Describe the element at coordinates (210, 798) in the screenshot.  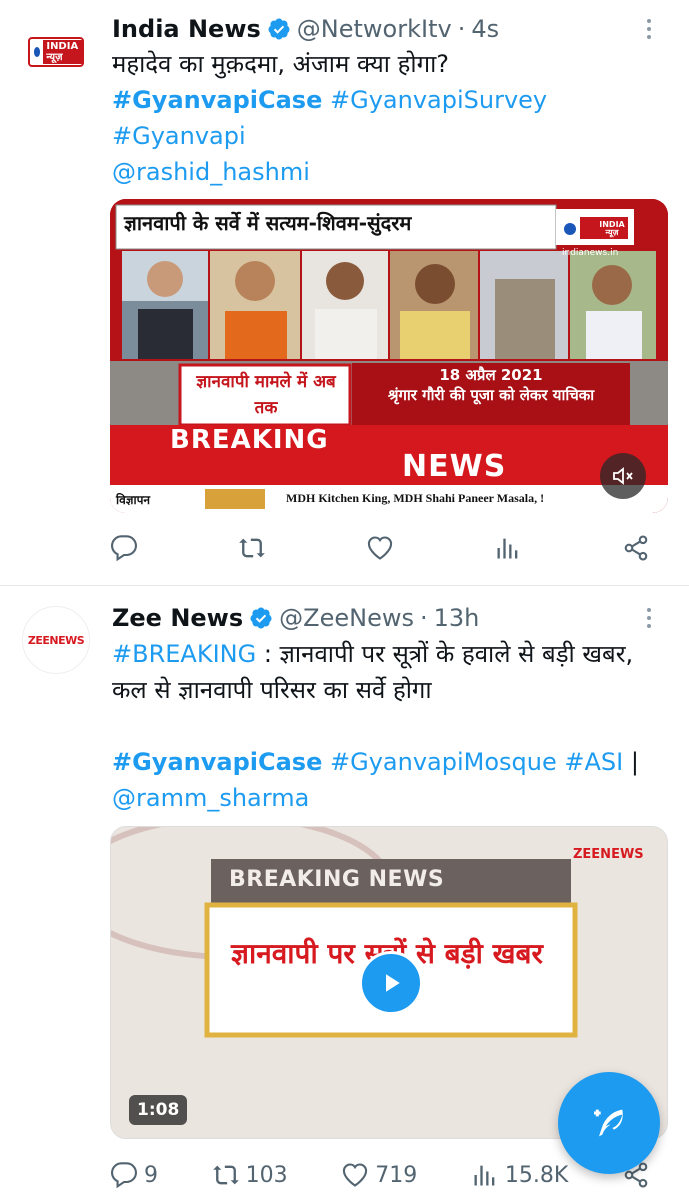
I see `mention-link: @ramm_sharma` at that location.